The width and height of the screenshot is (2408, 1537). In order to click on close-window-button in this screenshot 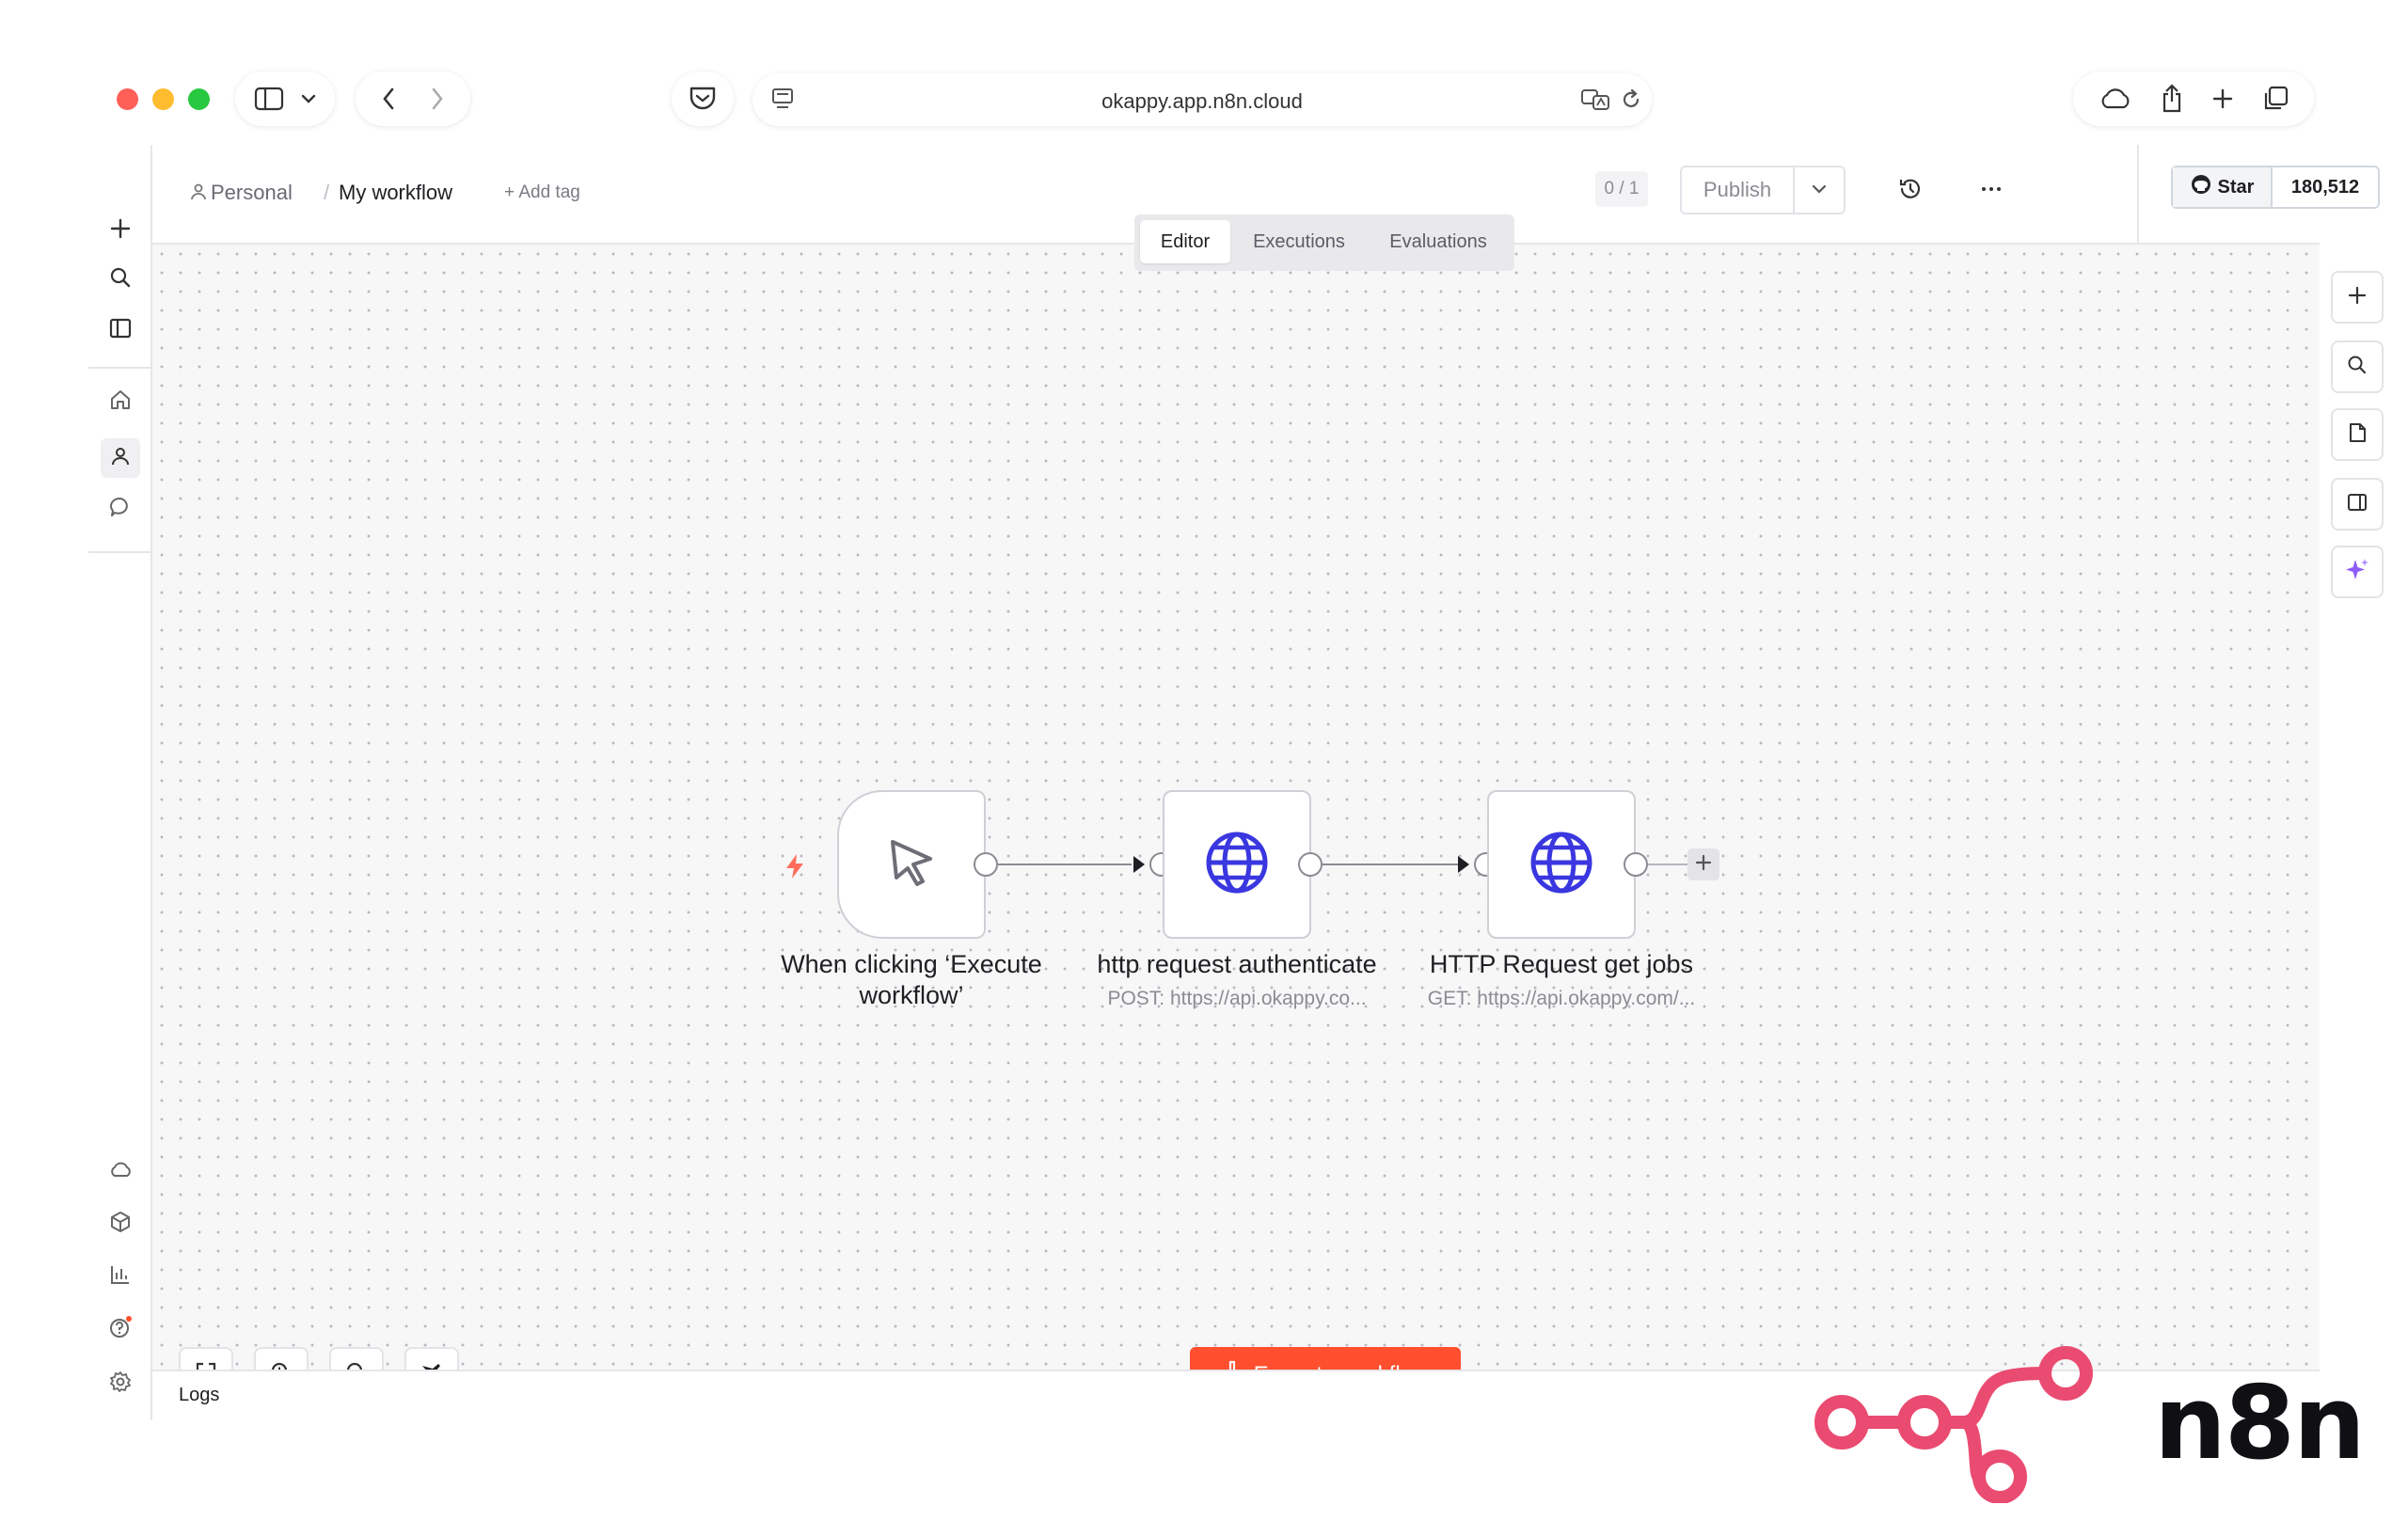, I will do `click(128, 99)`.